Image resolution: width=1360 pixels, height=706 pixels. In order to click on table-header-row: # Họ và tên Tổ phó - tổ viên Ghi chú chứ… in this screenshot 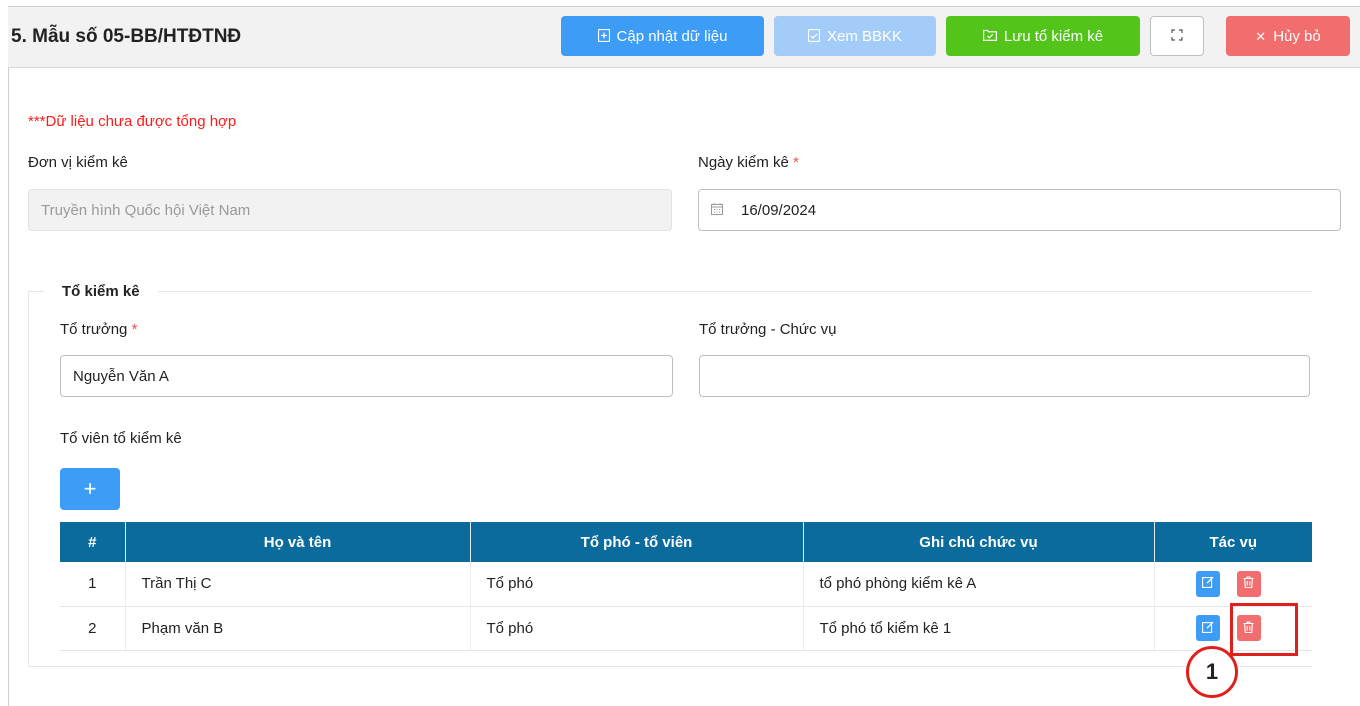, I will do `click(686, 542)`.